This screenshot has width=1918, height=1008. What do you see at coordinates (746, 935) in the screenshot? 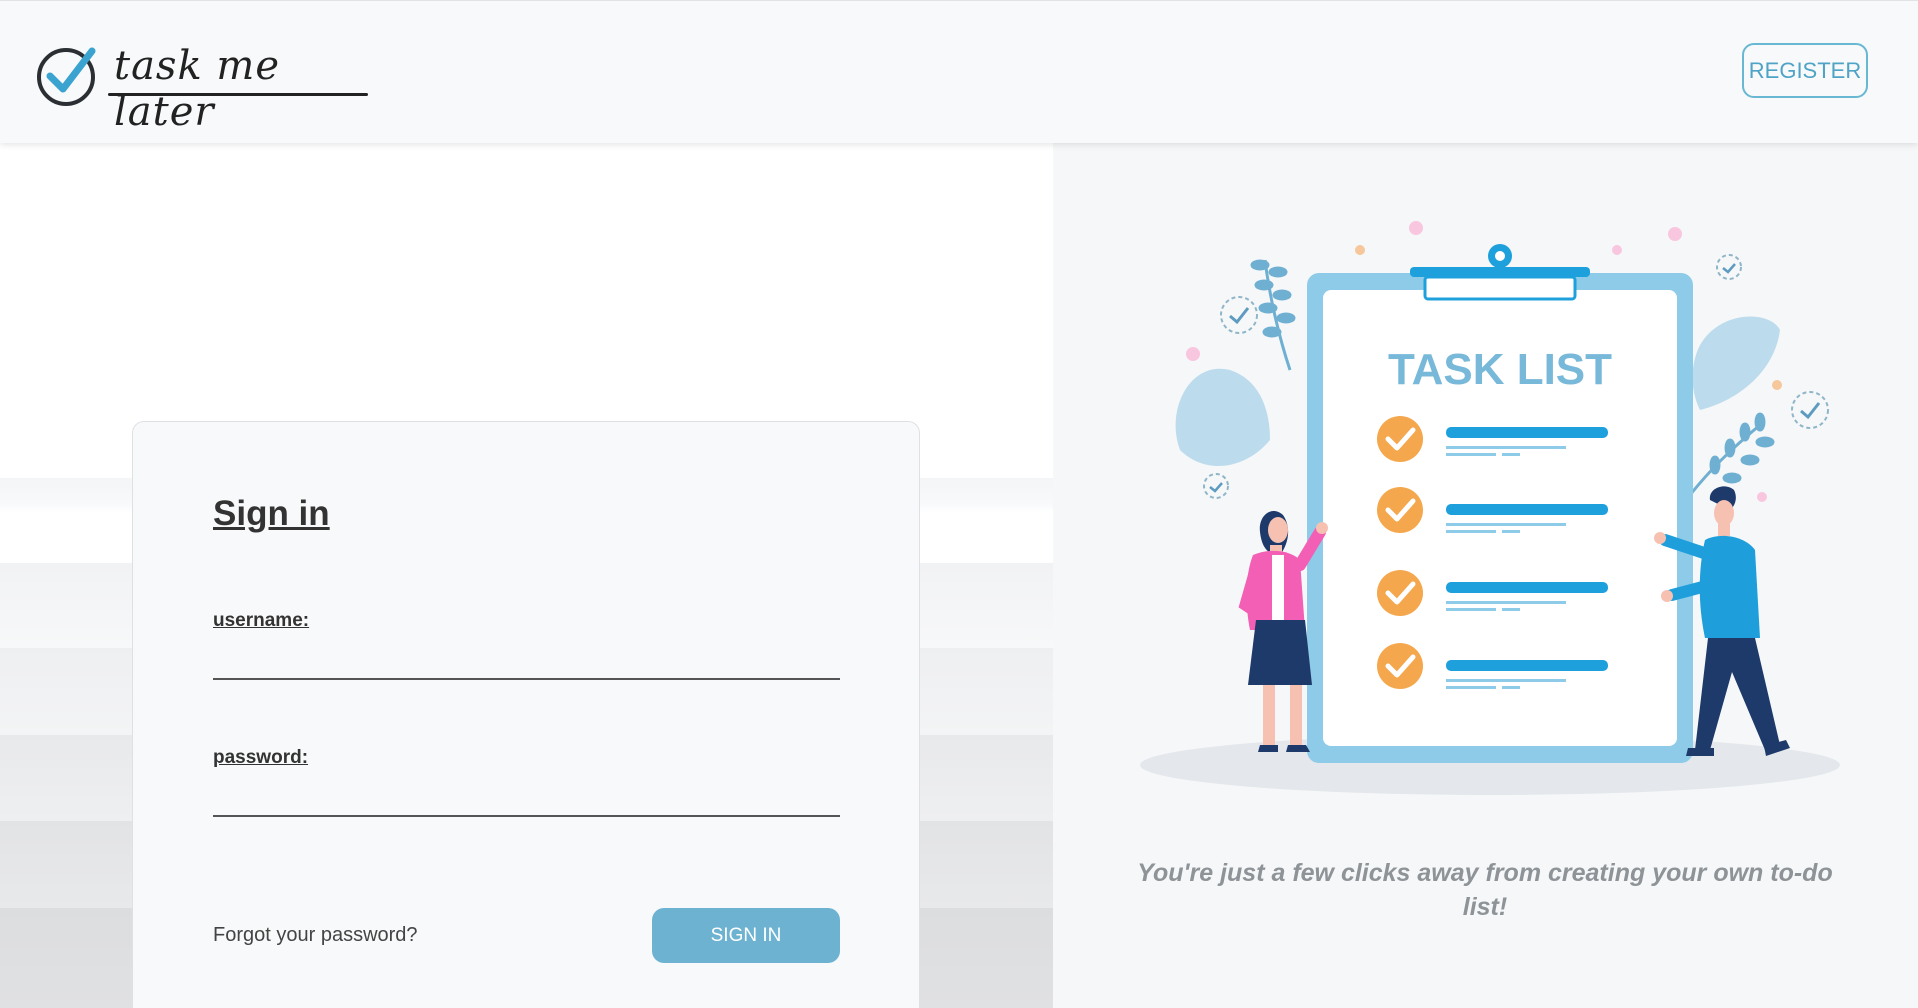
I see `signin-button: SIGN IN` at bounding box center [746, 935].